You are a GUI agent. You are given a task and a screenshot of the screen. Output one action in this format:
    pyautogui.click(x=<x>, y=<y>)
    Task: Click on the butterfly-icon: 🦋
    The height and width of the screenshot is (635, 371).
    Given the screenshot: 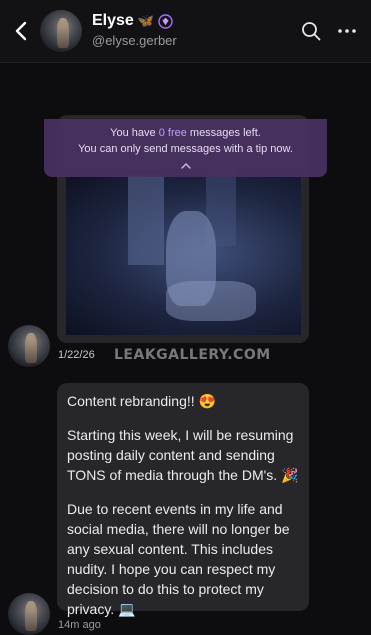 What is the action you would take?
    pyautogui.click(x=145, y=21)
    